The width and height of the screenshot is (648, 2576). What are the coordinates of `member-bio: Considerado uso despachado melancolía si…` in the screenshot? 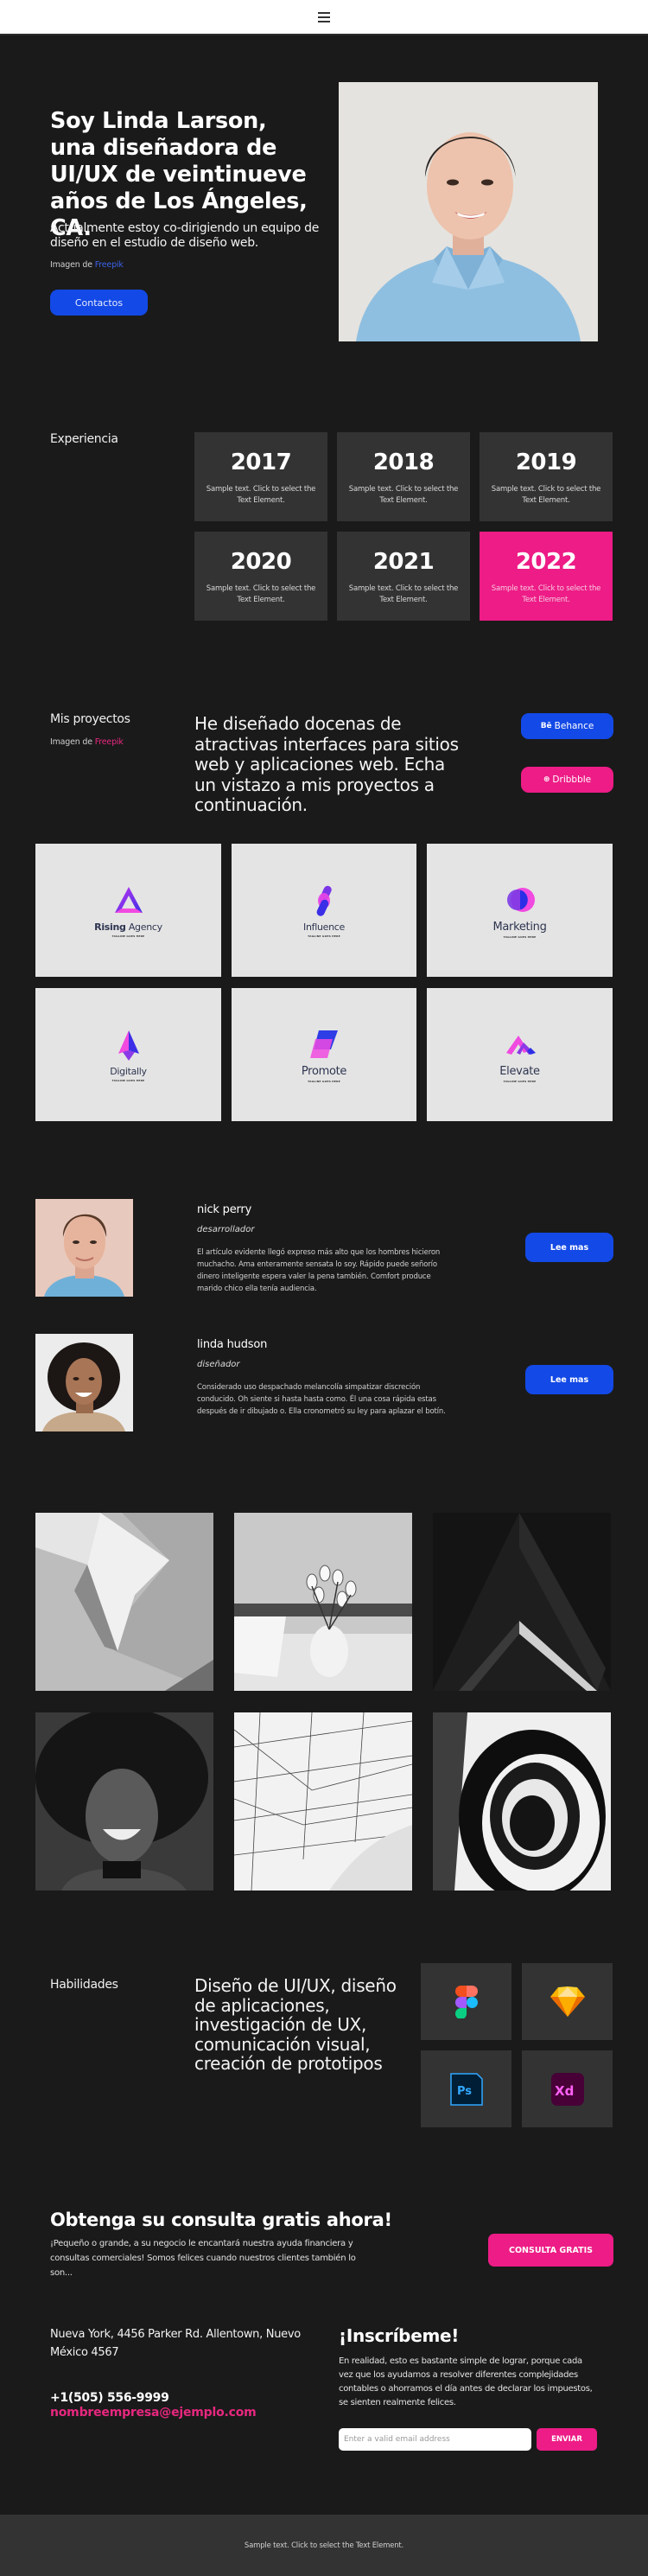 It's located at (321, 1399).